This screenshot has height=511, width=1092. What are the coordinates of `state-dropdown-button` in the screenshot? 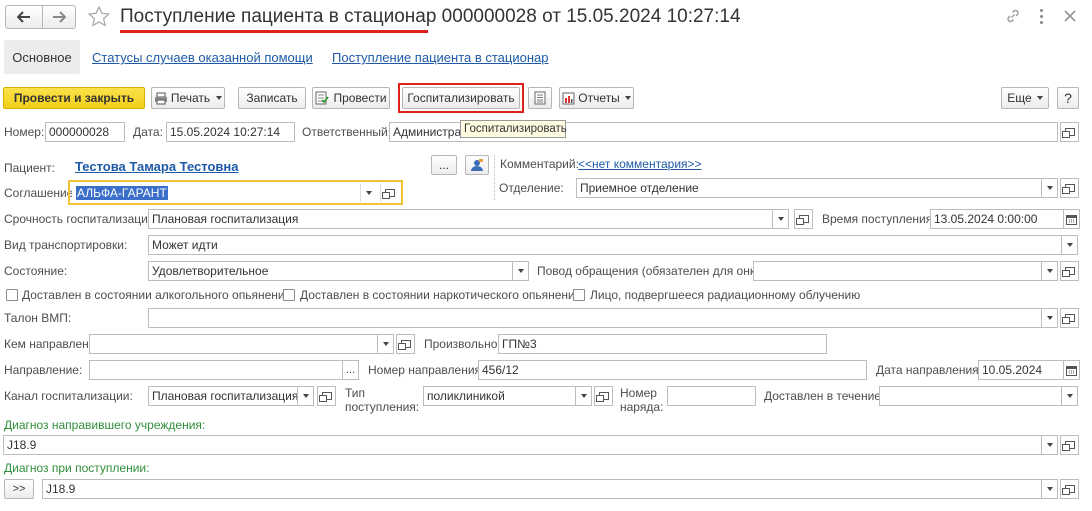 It's located at (520, 271).